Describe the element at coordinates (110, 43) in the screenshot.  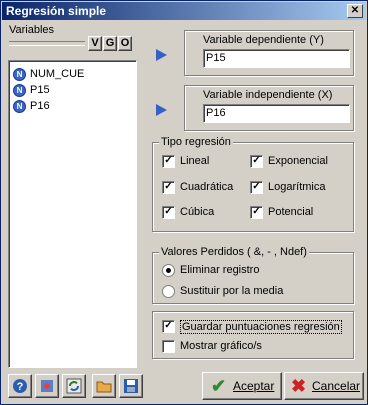
I see `variables-filter-g-button: G` at that location.